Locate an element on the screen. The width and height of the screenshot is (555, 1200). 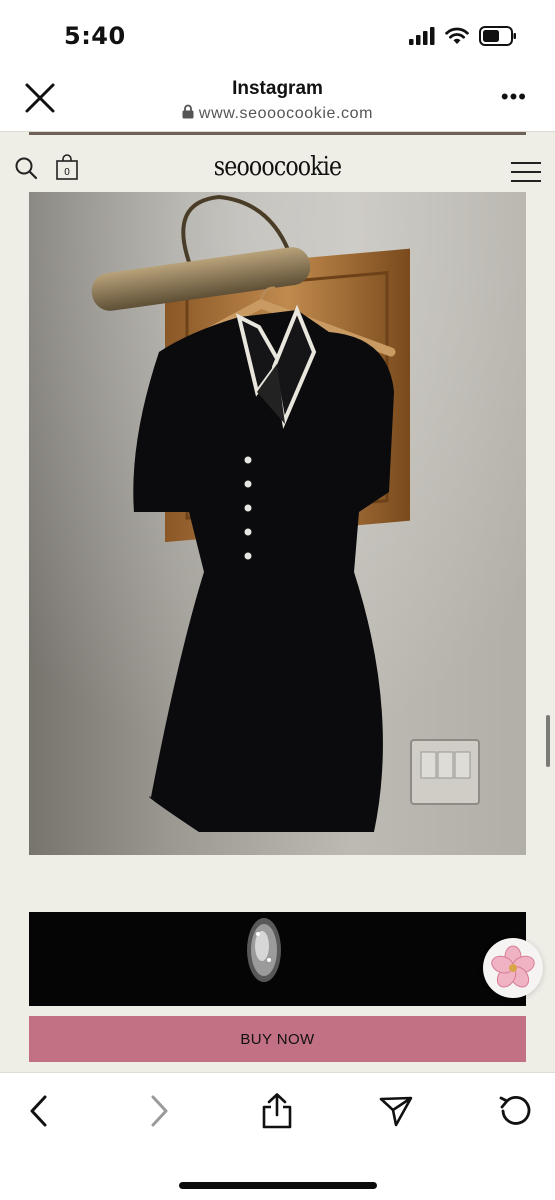
browser-url: www.seooocookie.com is located at coordinates (286, 113).